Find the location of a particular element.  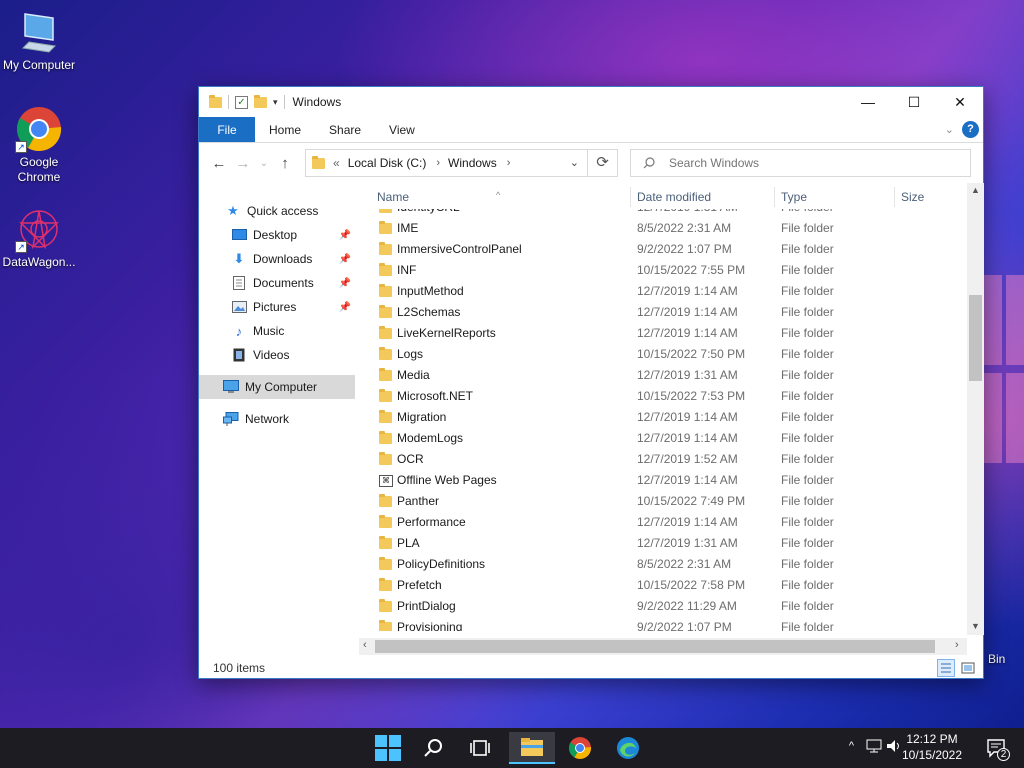

recent-locations-button: ⌄ is located at coordinates (264, 163).